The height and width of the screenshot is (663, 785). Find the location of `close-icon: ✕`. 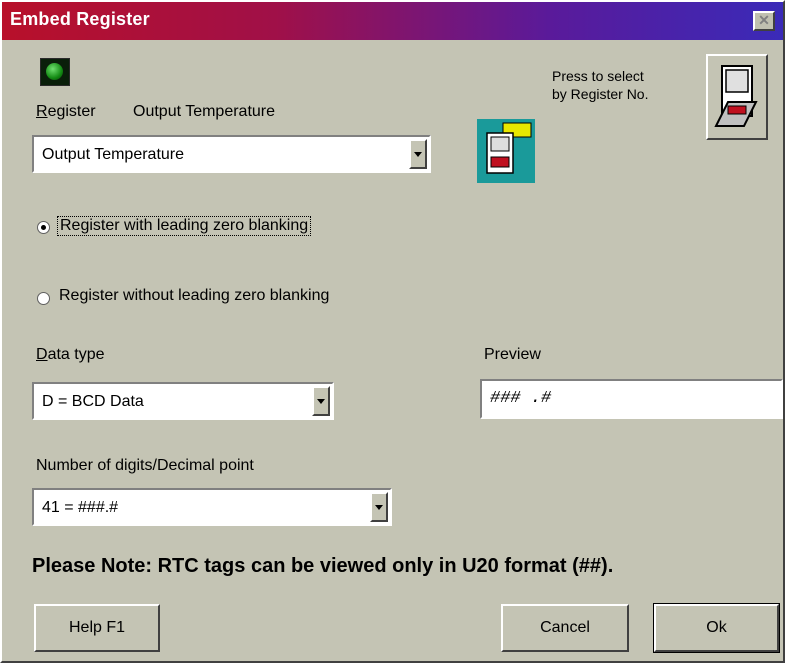

close-icon: ✕ is located at coordinates (764, 21).